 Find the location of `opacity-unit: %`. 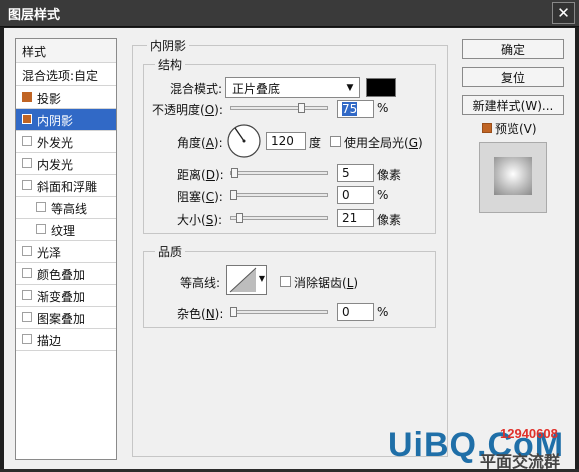

opacity-unit: % is located at coordinates (383, 108).